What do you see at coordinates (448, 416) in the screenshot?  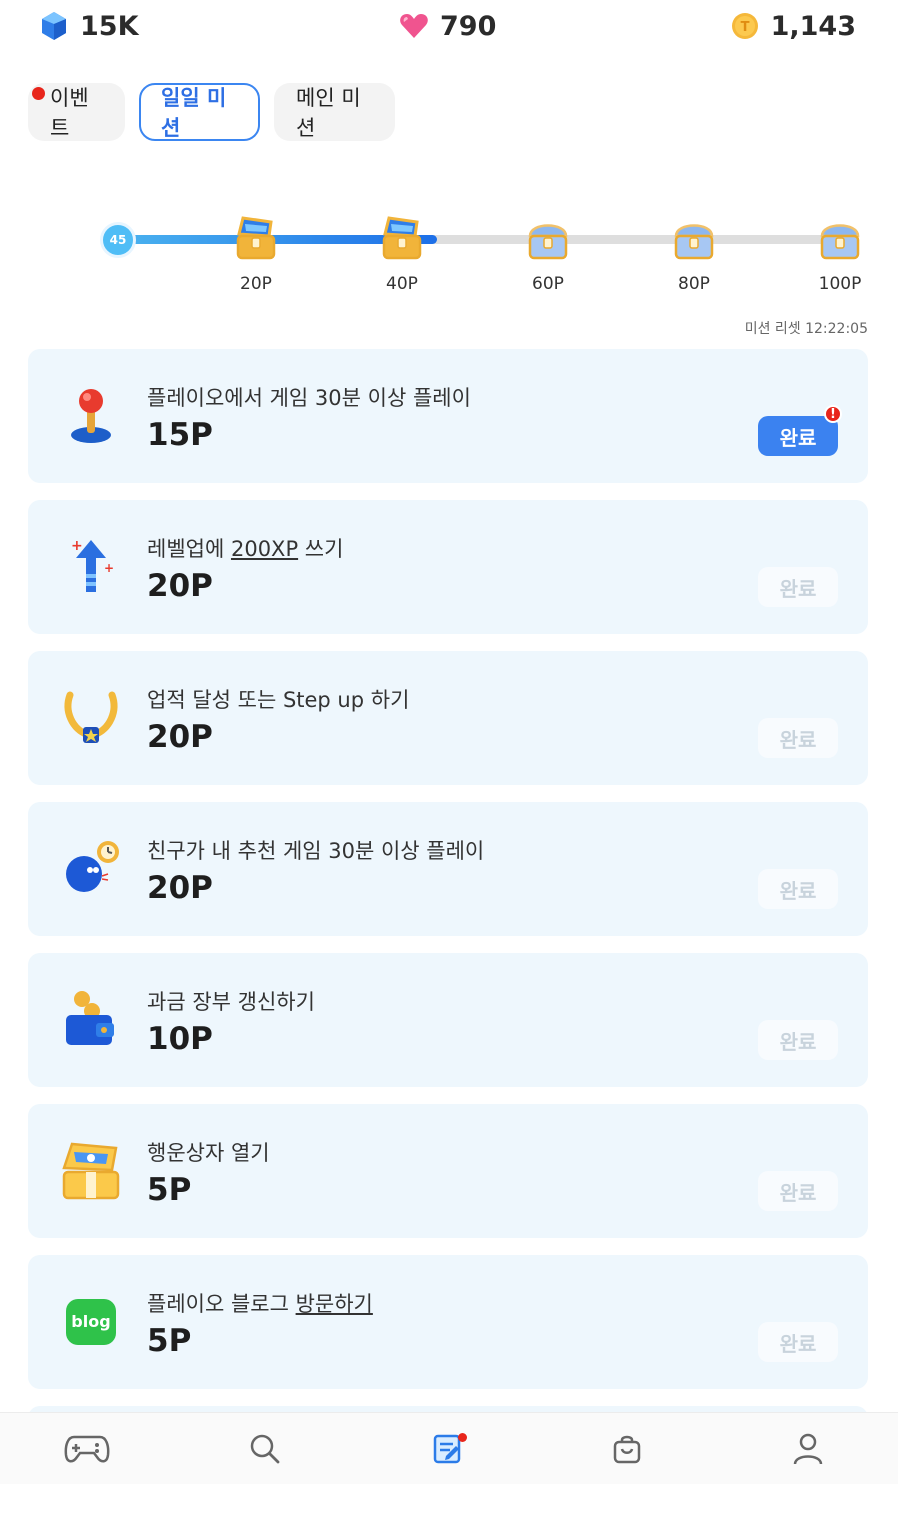 I see `mission-card: 플레이오에서 게임 30분 이상 플레이 15P 완료!` at bounding box center [448, 416].